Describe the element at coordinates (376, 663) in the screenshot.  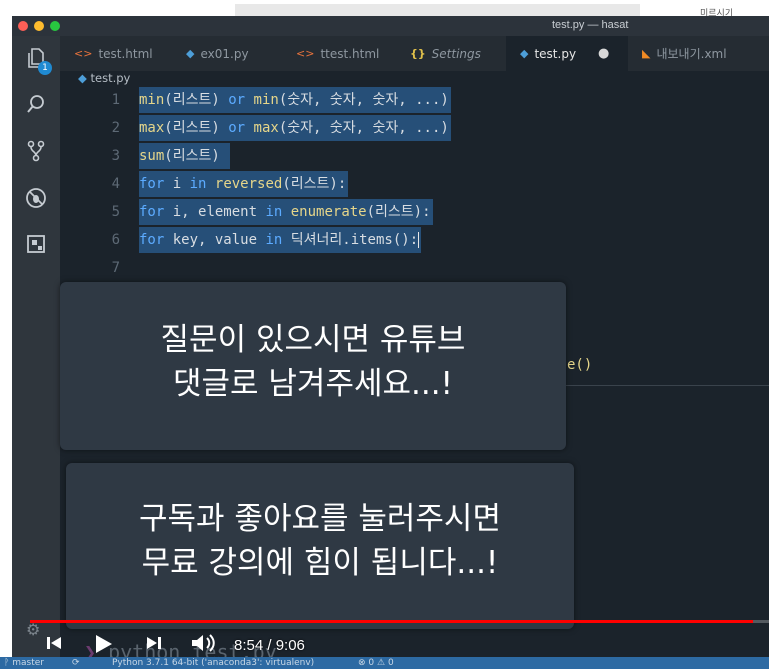
I see `problems-status: ⊗ 0 ⚠ 0` at that location.